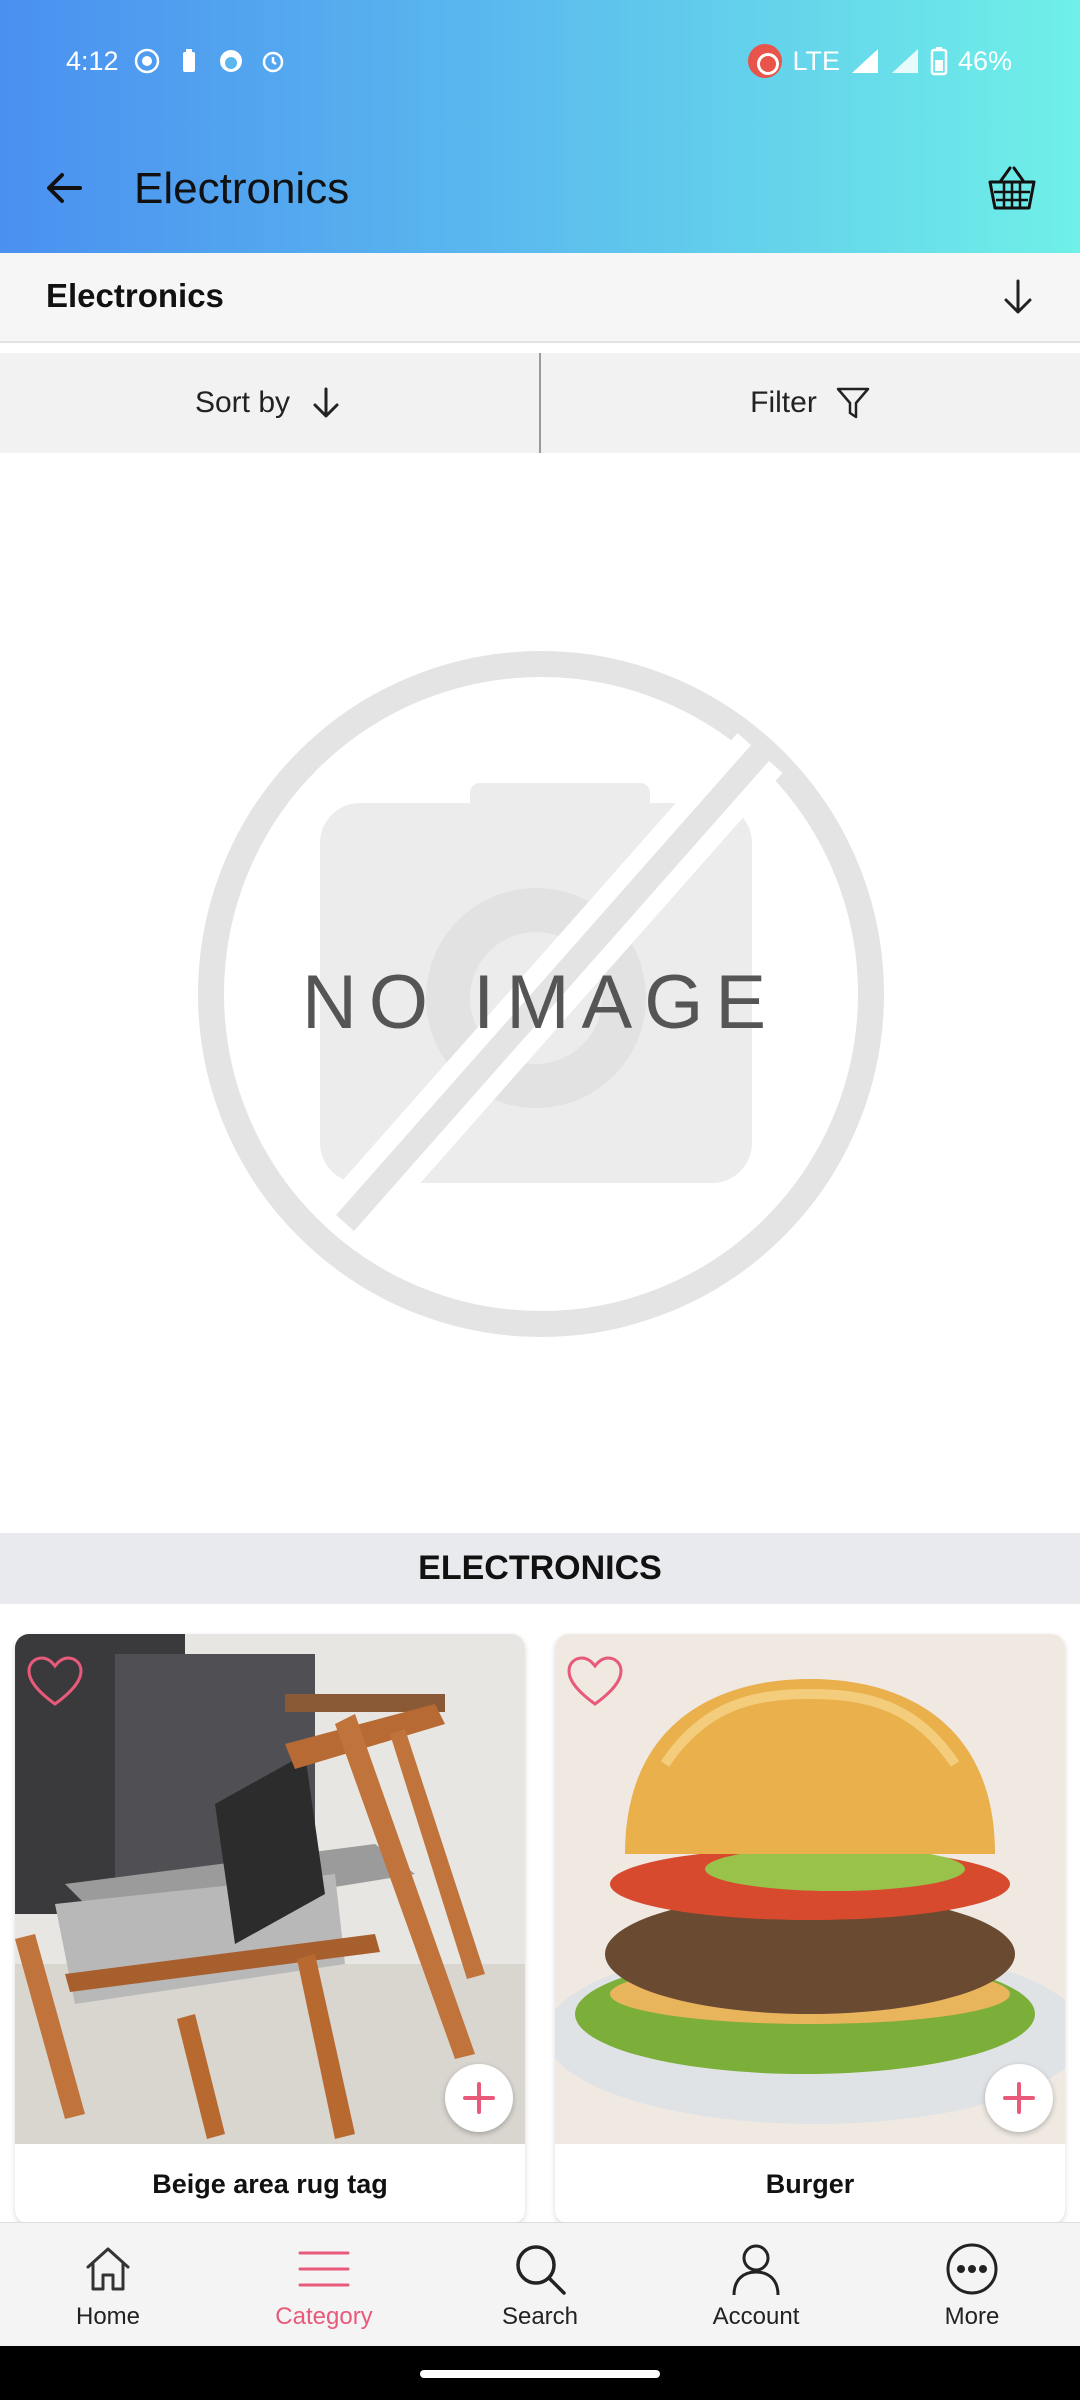 The width and height of the screenshot is (1080, 2400). I want to click on product-name: Burger, so click(810, 2183).